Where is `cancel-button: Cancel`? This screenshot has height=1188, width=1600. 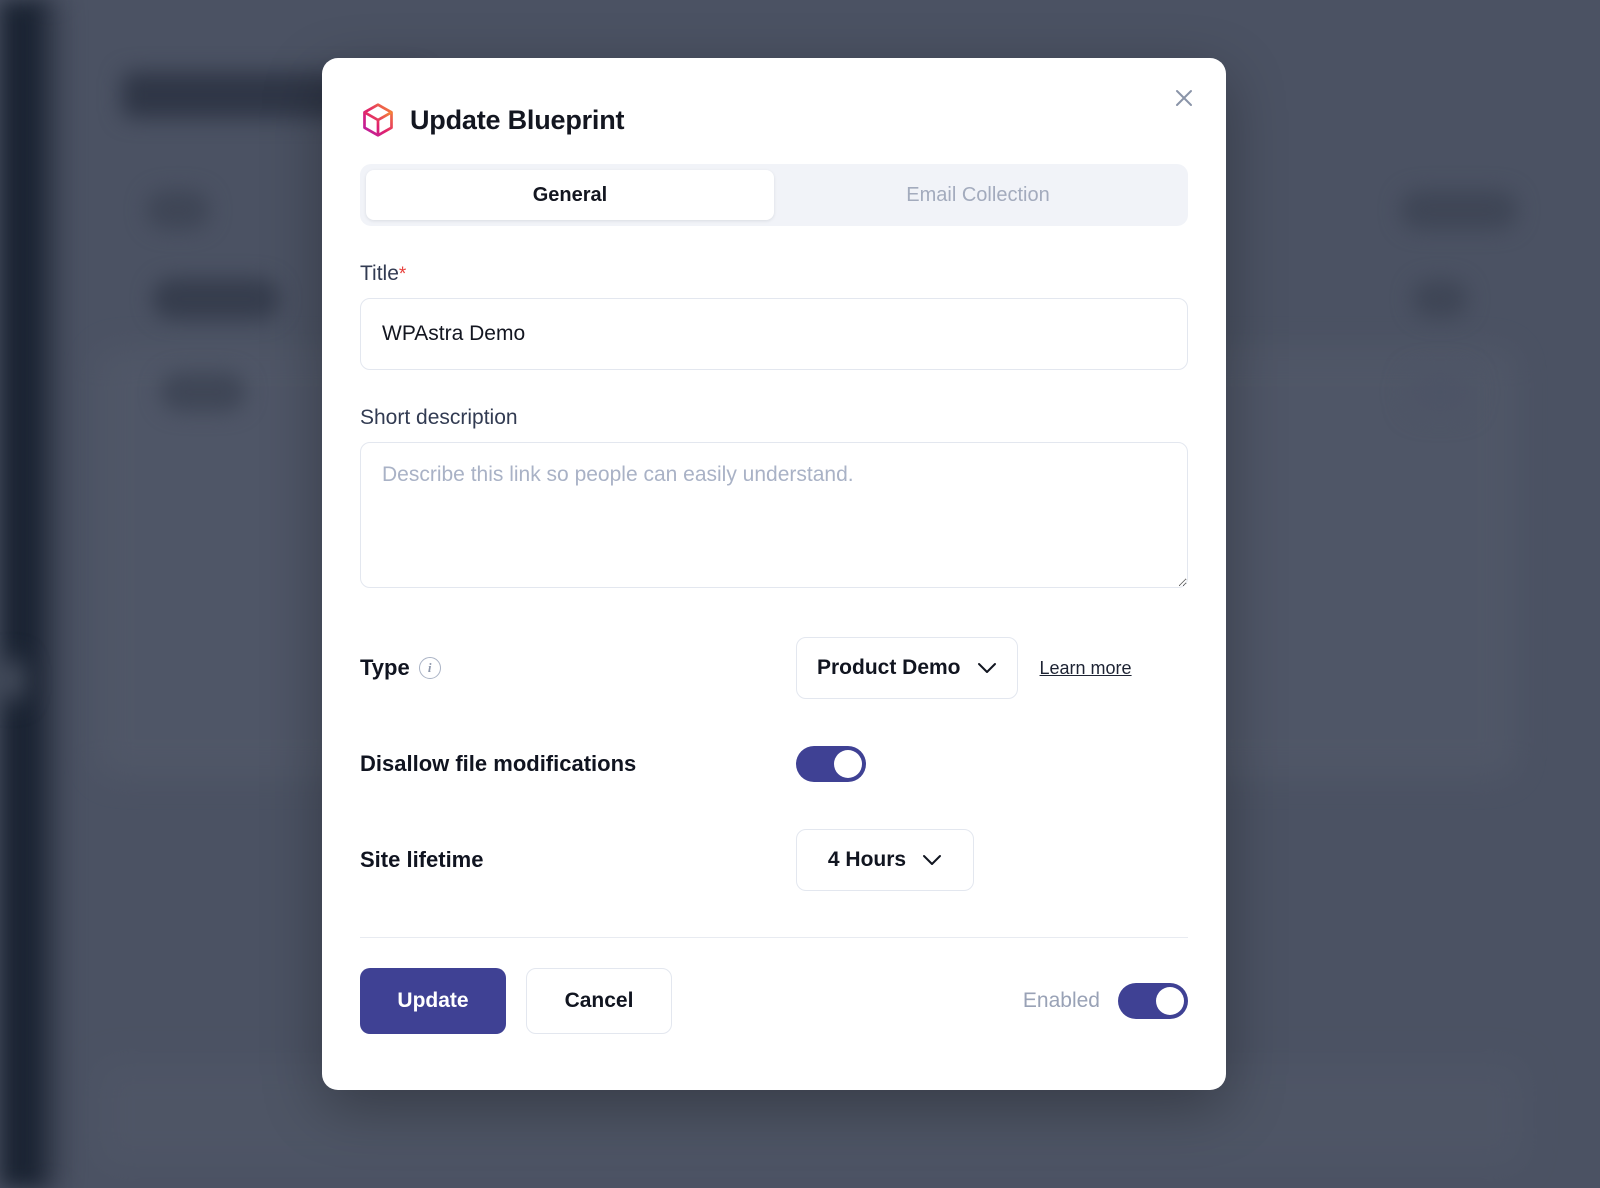 cancel-button: Cancel is located at coordinates (599, 1001).